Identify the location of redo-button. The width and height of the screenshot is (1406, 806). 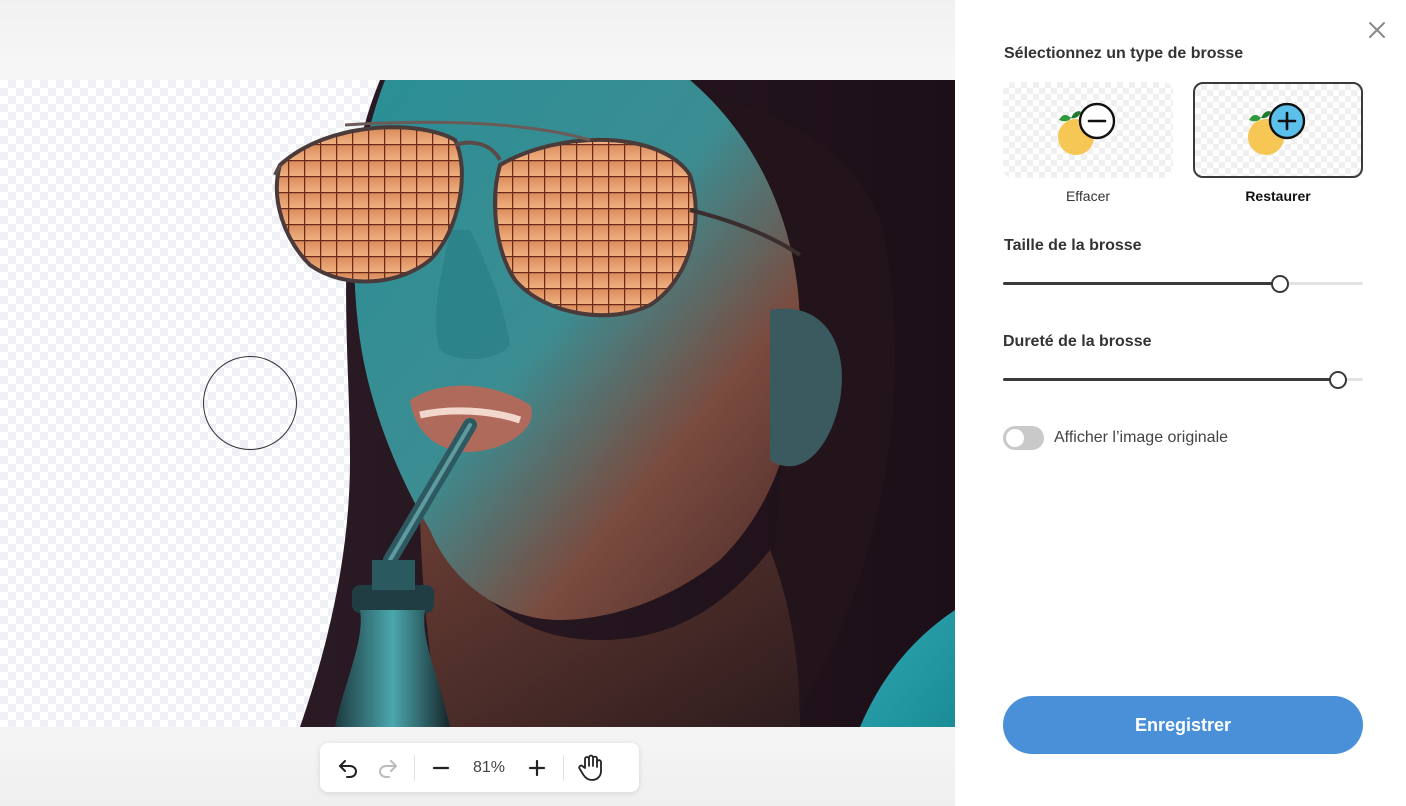
(388, 768).